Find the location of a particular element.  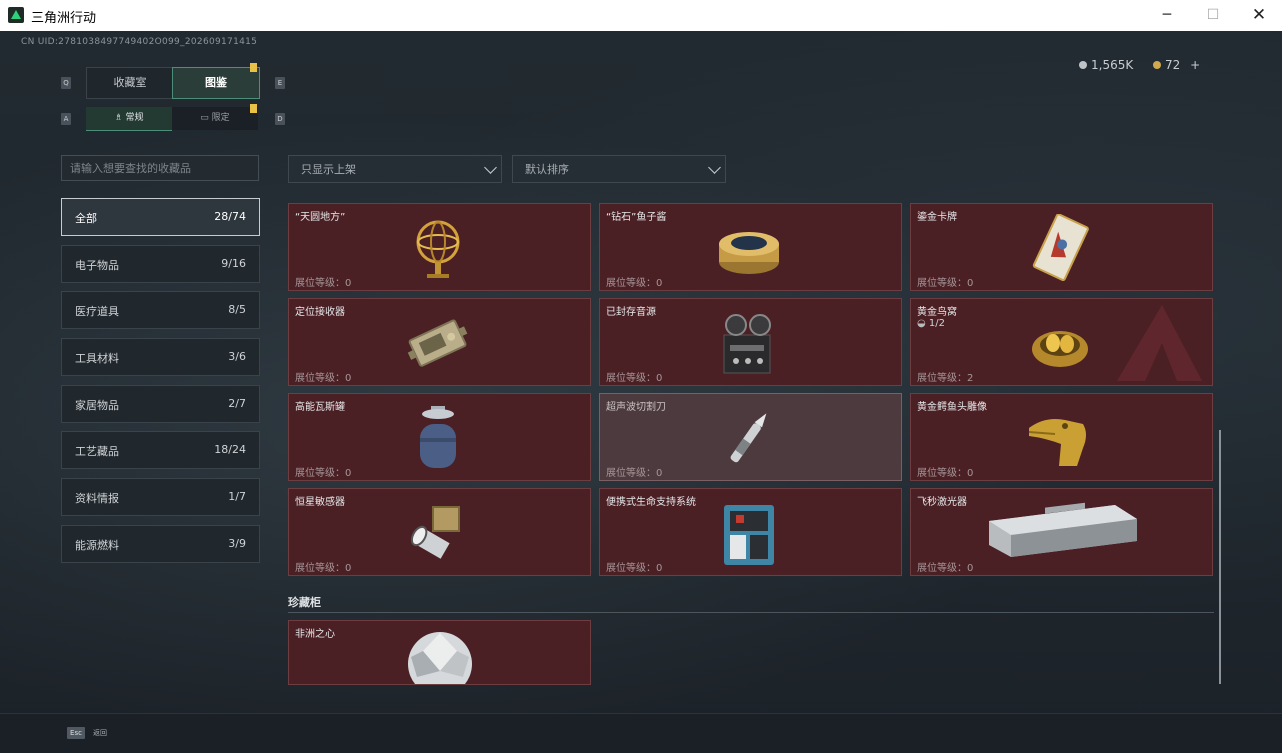

category-energy: 能源燃料 3/9 is located at coordinates (160, 544).